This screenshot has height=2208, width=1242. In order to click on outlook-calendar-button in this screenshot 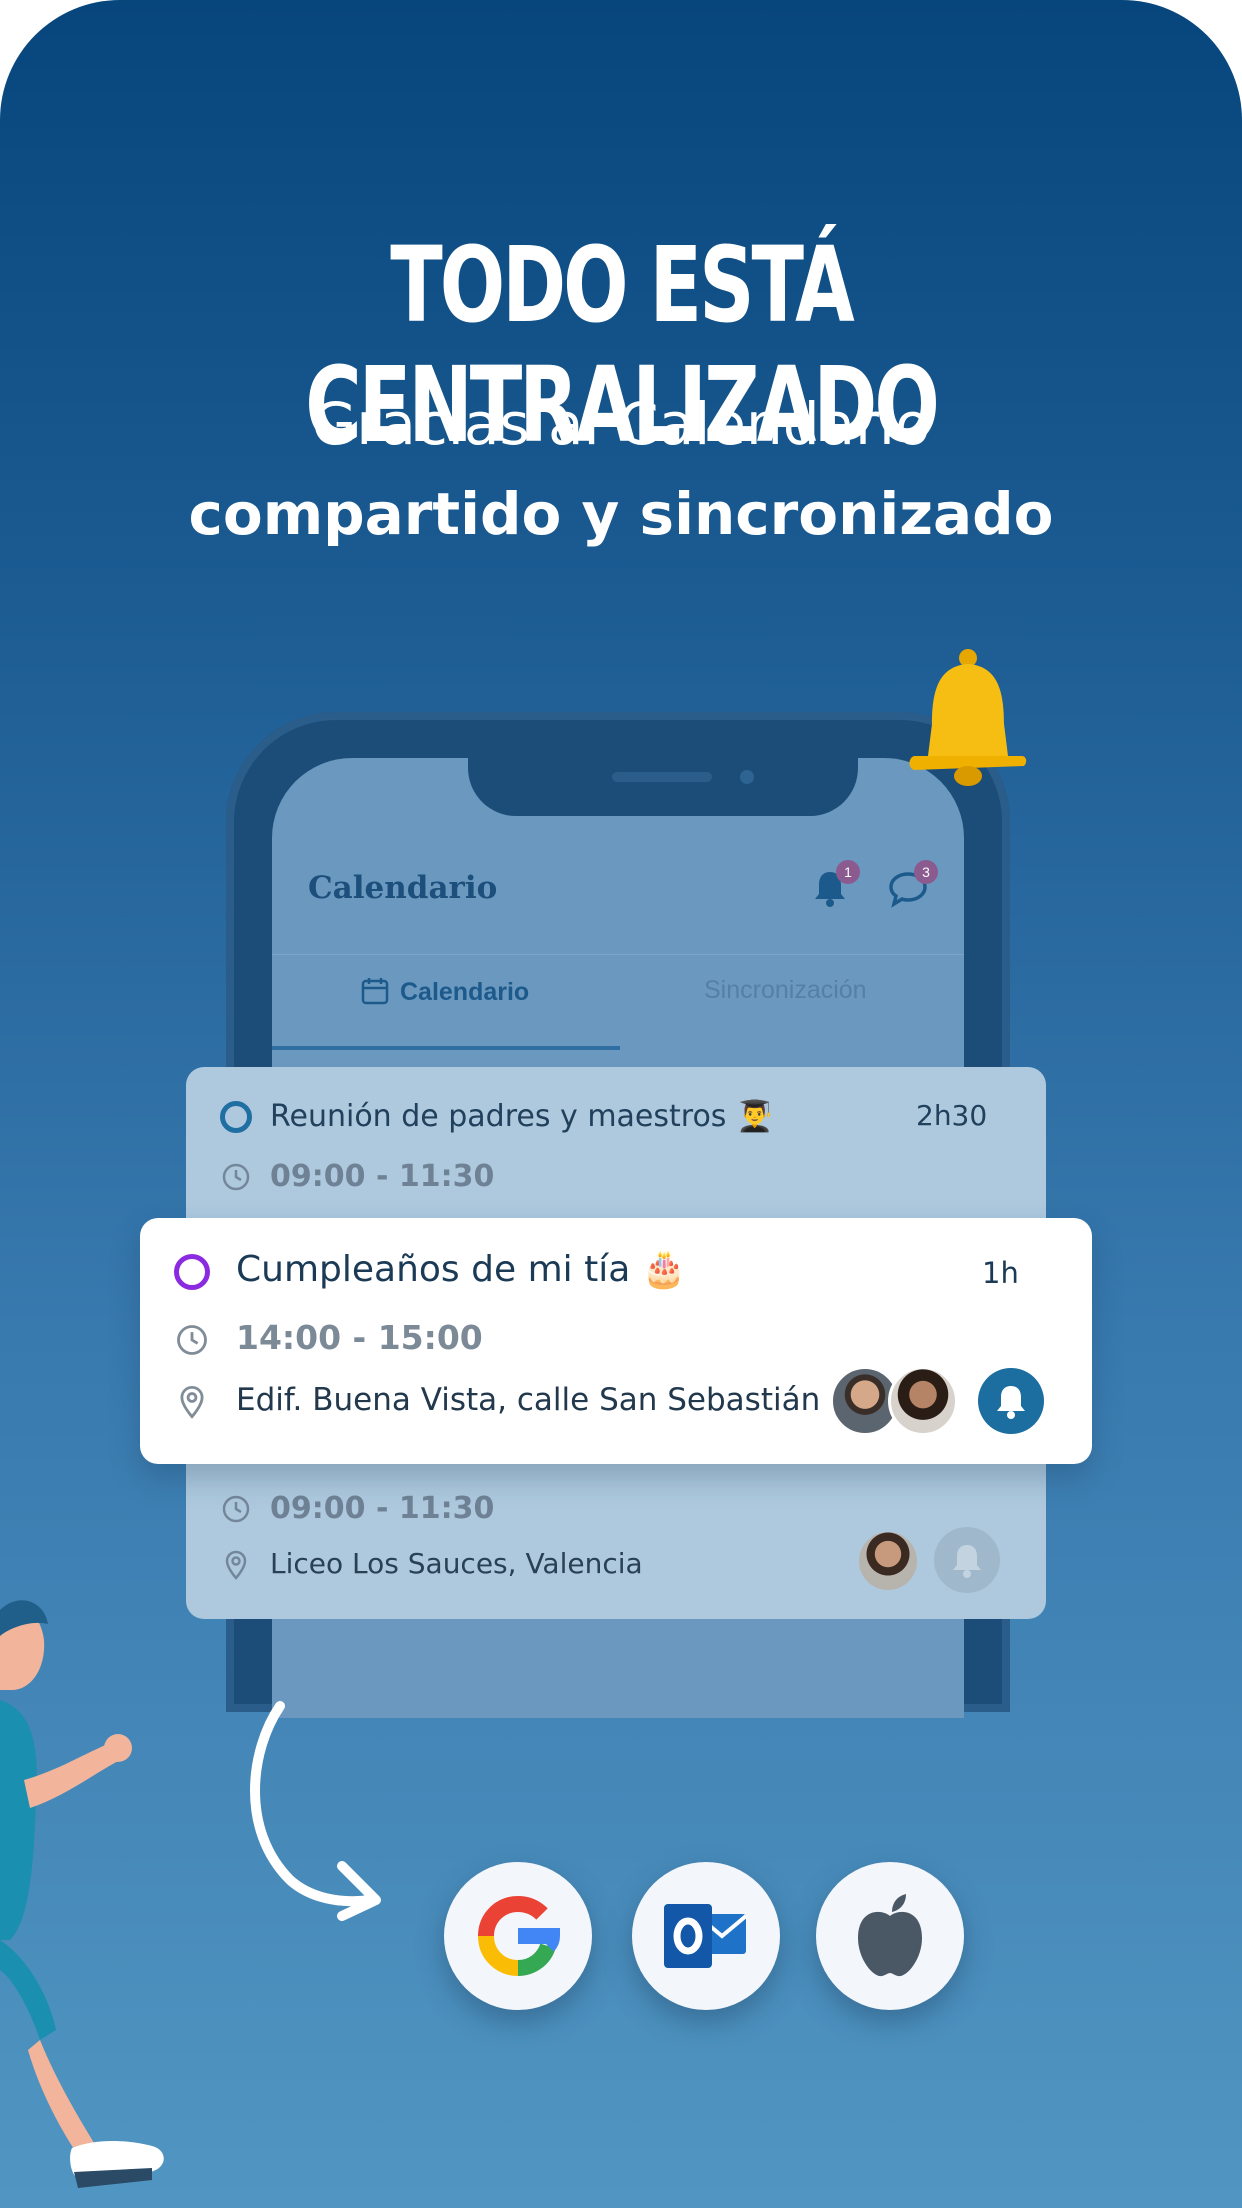, I will do `click(706, 1936)`.